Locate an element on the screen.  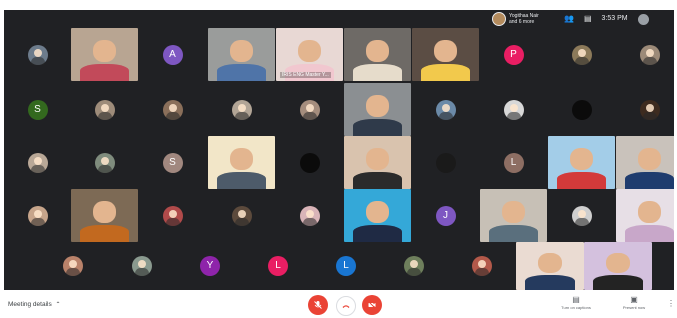
more-options-icon: ⋮ is located at coordinates (671, 303).